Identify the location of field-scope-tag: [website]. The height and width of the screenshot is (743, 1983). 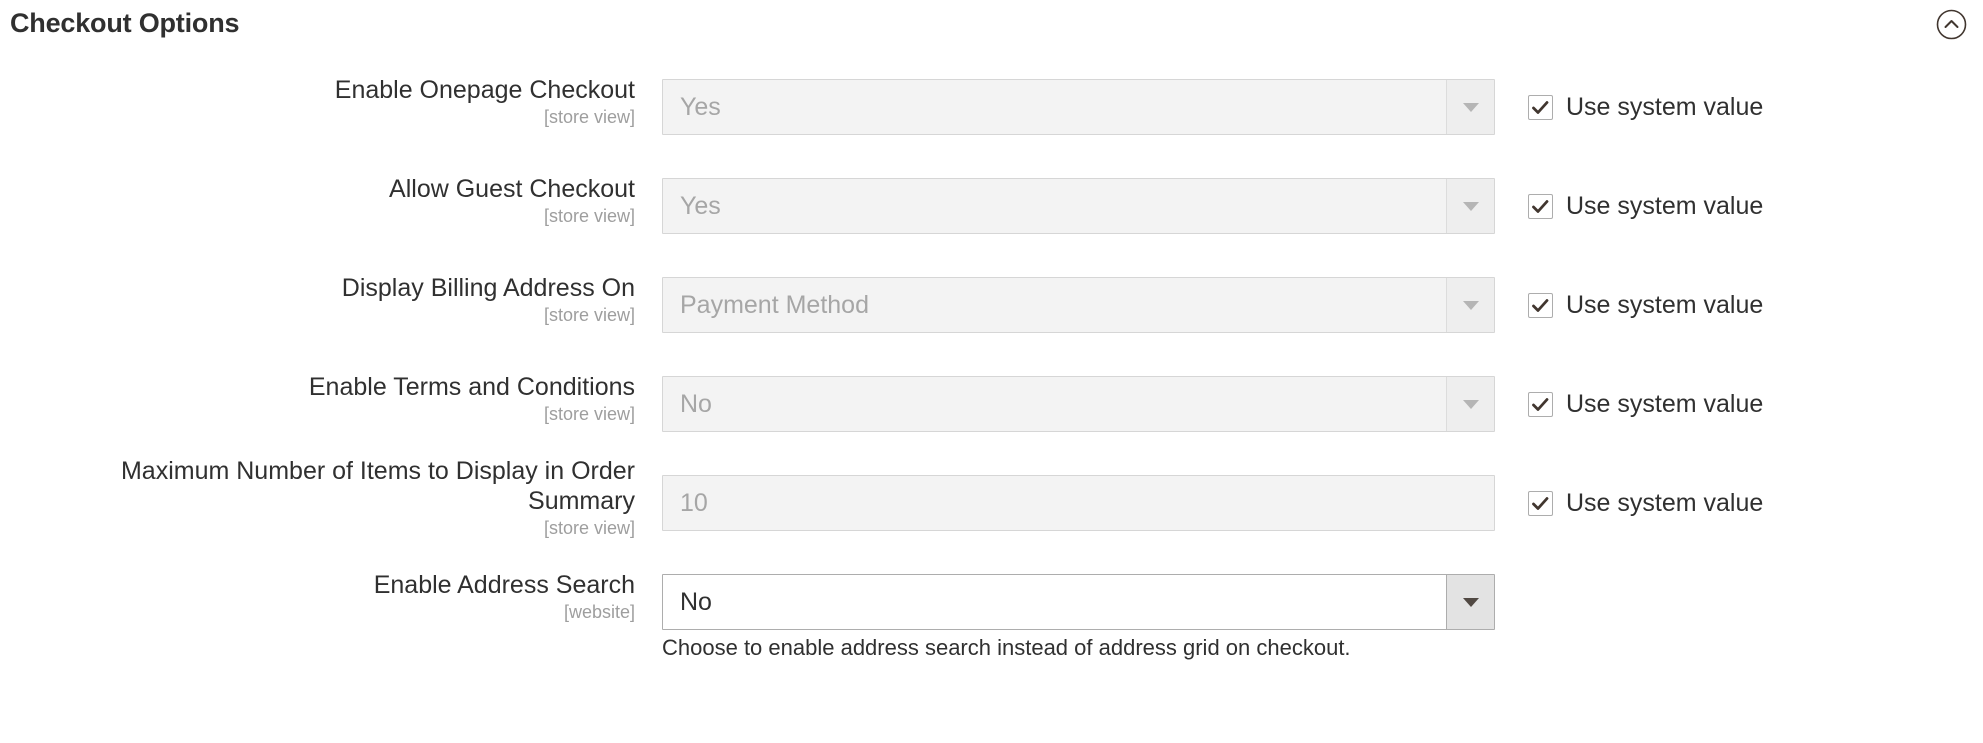
(599, 612).